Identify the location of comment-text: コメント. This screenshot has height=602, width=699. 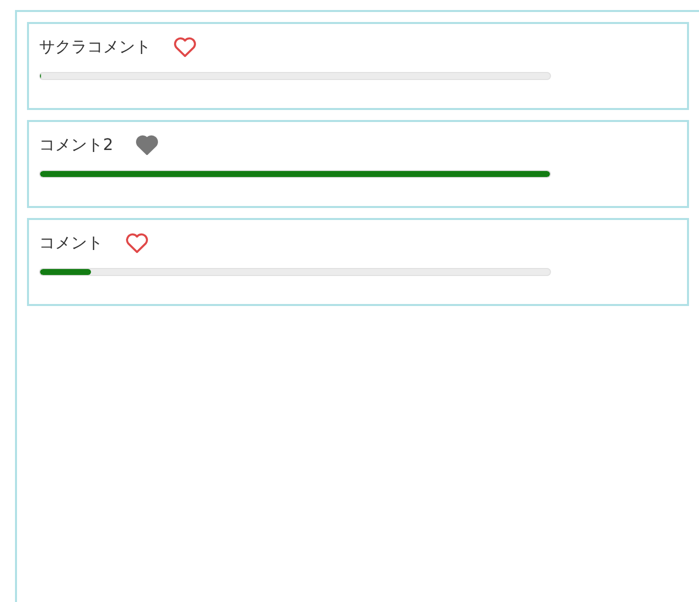
(71, 243).